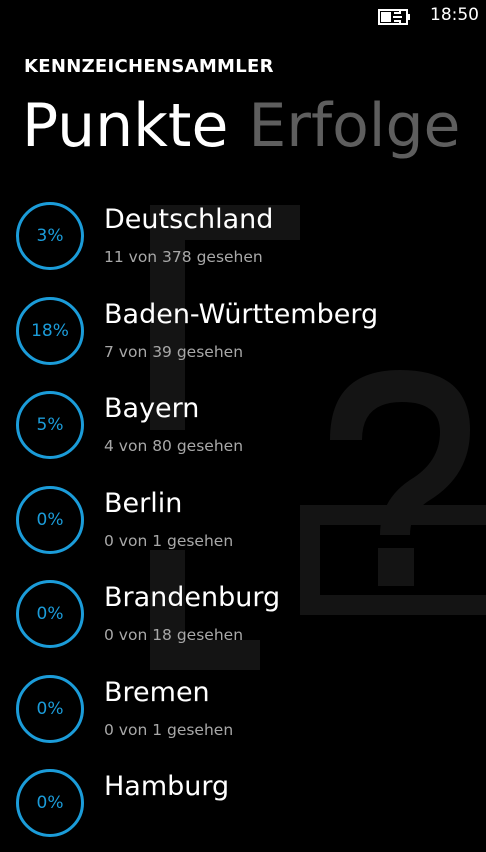 Image resolution: width=486 pixels, height=852 pixels. I want to click on progress-percent: 18%, so click(50, 330).